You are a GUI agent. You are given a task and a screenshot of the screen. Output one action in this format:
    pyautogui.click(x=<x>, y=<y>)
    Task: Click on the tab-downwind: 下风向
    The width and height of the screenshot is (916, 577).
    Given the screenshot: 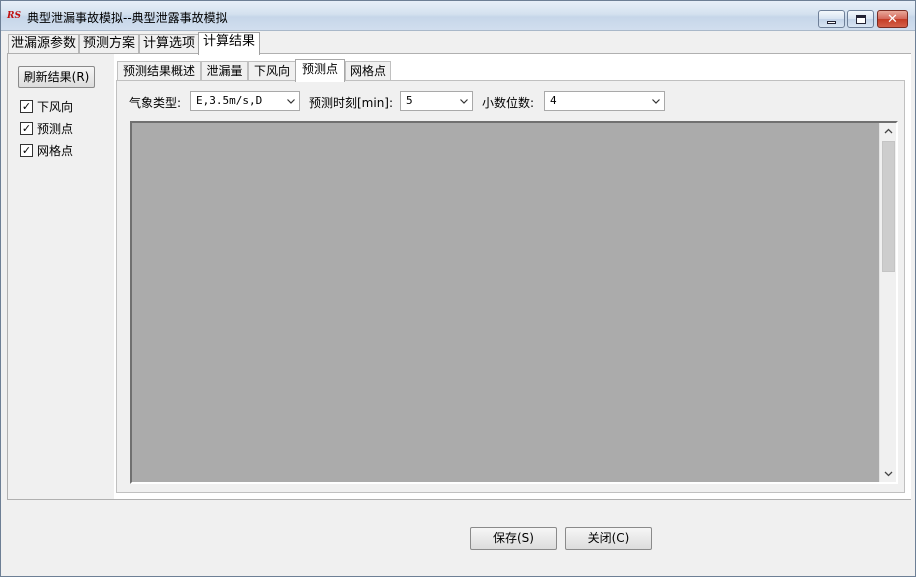 What is the action you would take?
    pyautogui.click(x=272, y=71)
    